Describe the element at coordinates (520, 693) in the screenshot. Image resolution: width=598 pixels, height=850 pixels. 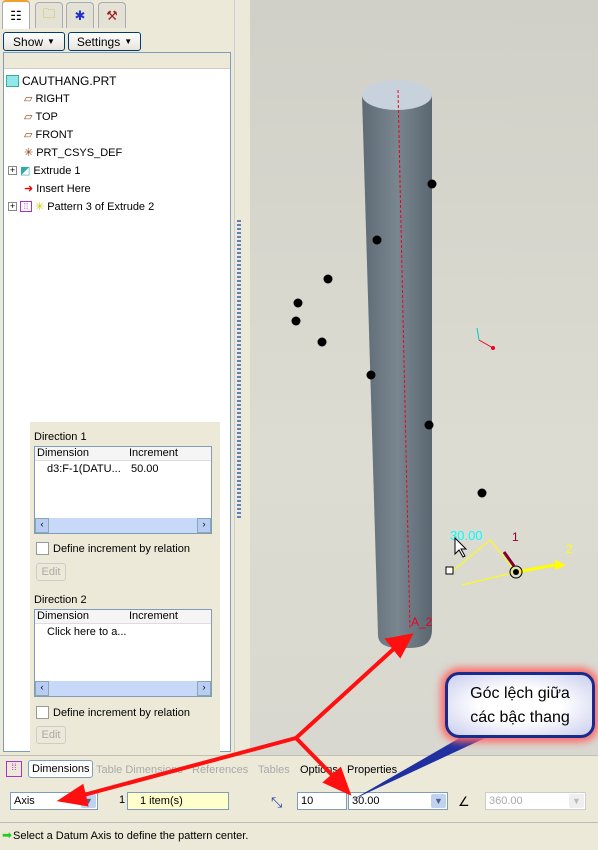
I see `callout-line1: Góc lệch giữa` at that location.